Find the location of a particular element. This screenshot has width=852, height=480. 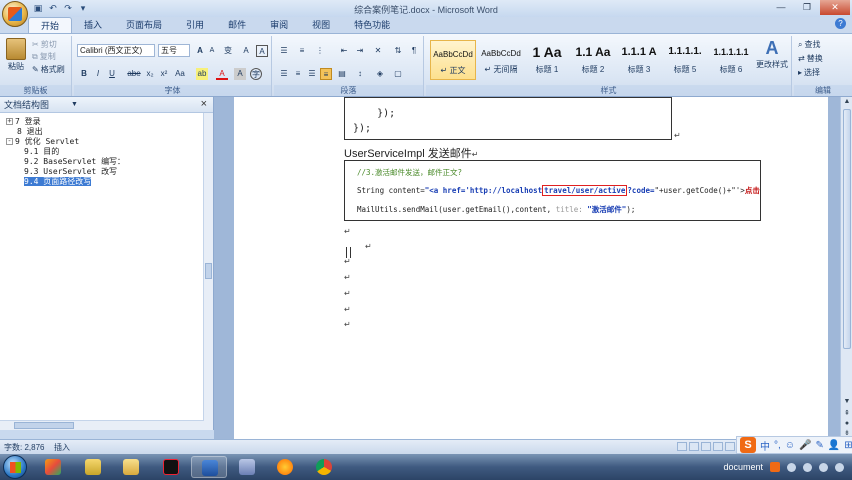

nav-item-optimize-servlet: -9 优化 Servlet is located at coordinates (106, 142).